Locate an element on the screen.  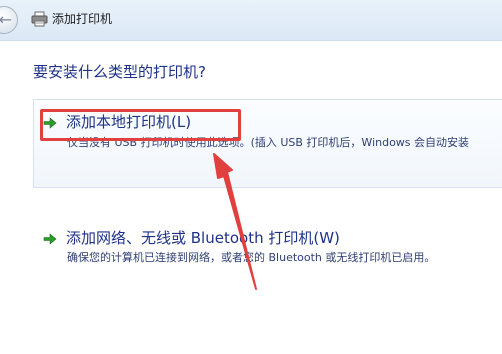
window-title: 添加打印机 is located at coordinates (82, 19).